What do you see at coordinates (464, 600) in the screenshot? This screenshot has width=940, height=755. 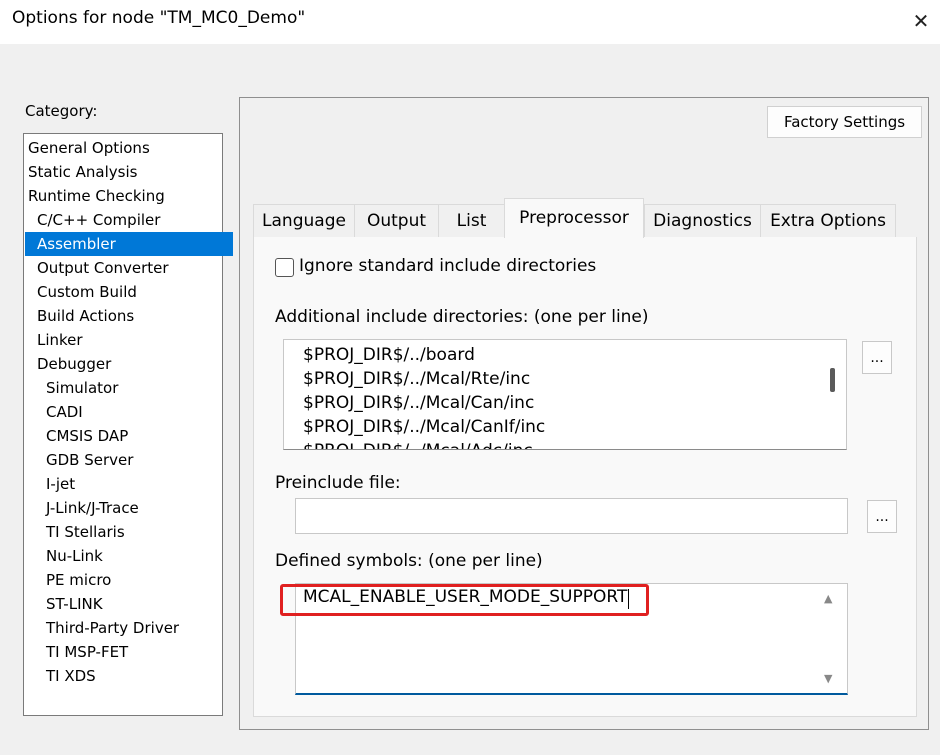 I see `highlight-box` at bounding box center [464, 600].